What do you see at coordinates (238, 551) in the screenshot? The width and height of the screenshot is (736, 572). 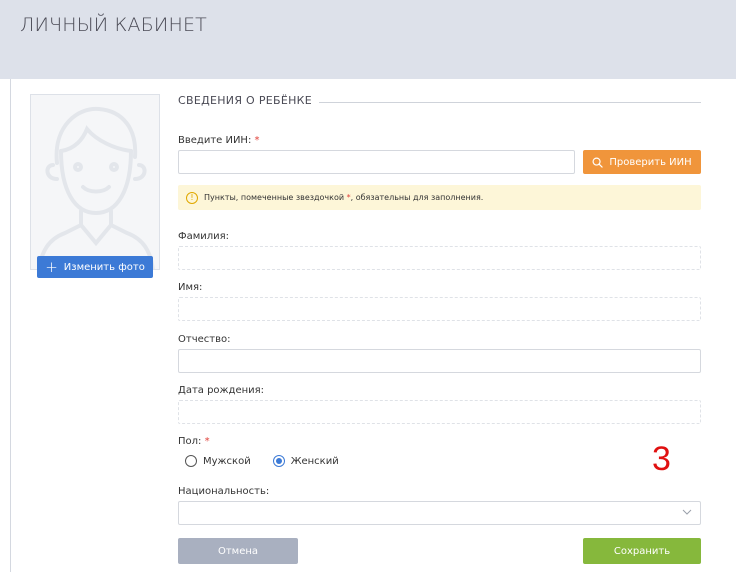 I see `cancel-button: Отмена` at bounding box center [238, 551].